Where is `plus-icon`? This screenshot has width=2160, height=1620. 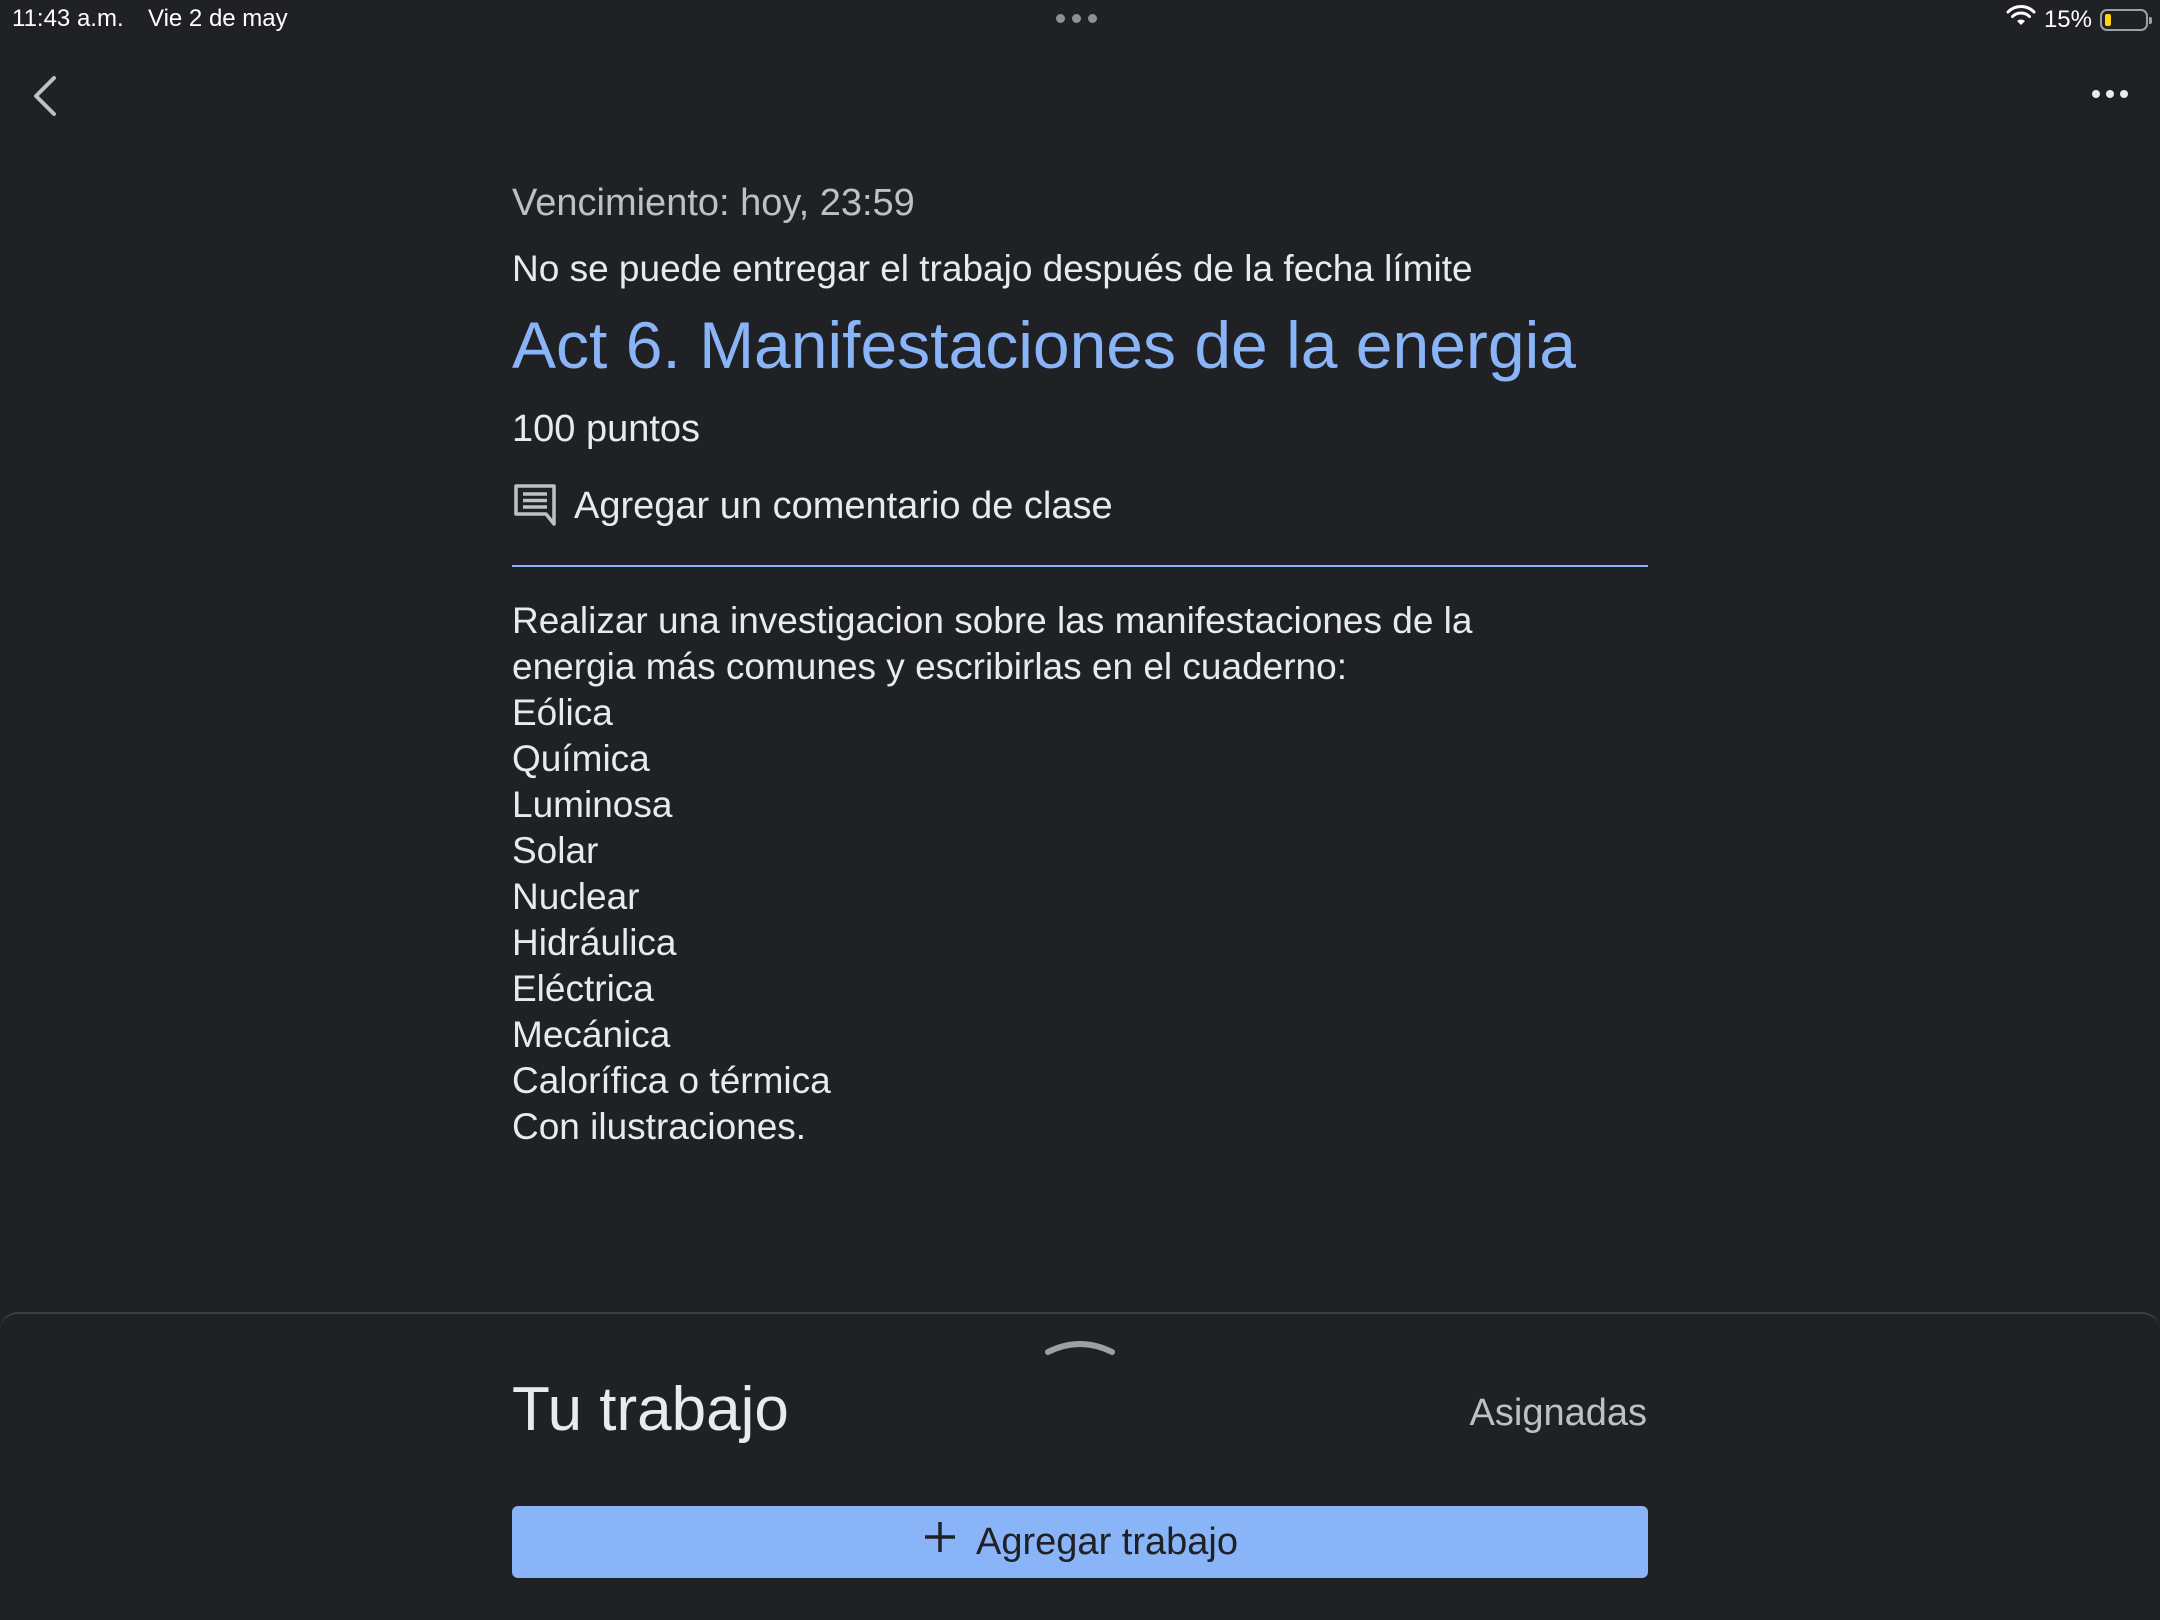 plus-icon is located at coordinates (940, 1542).